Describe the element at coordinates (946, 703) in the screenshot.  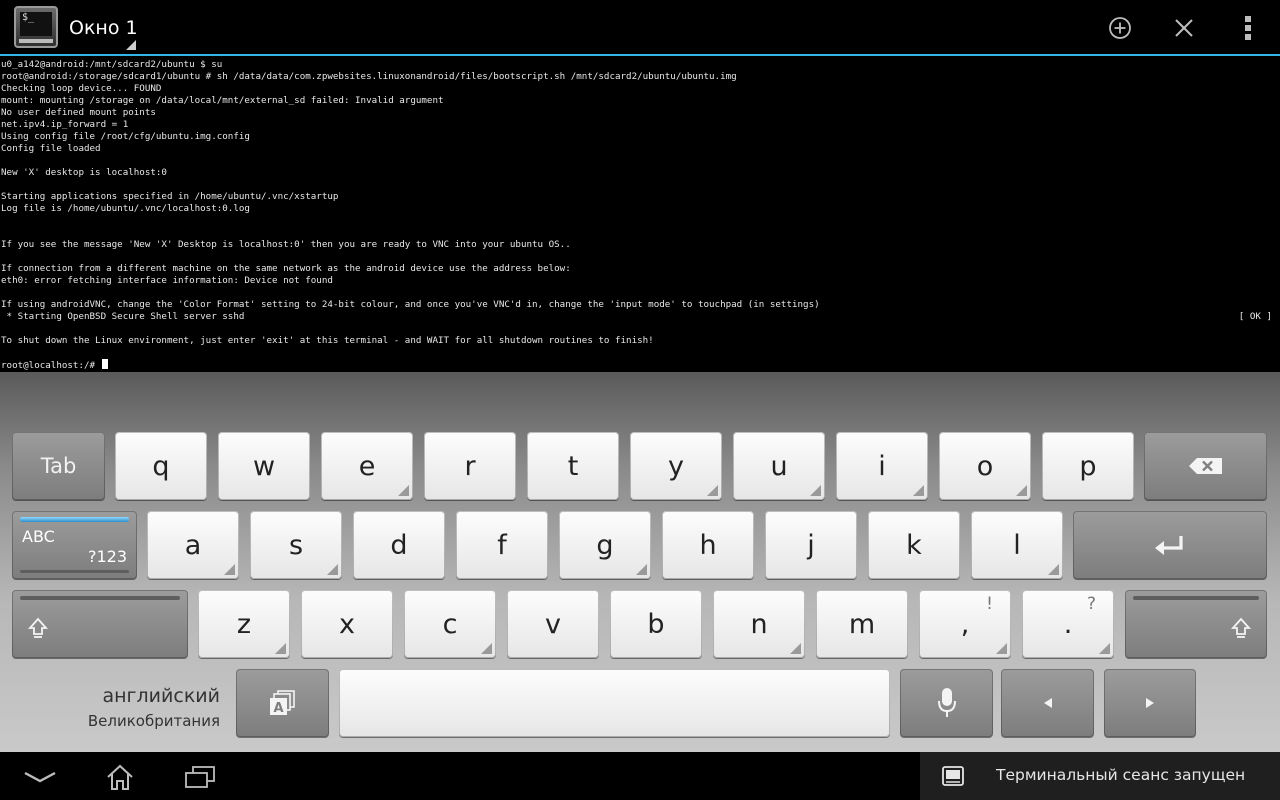
I see `microphone-key` at that location.